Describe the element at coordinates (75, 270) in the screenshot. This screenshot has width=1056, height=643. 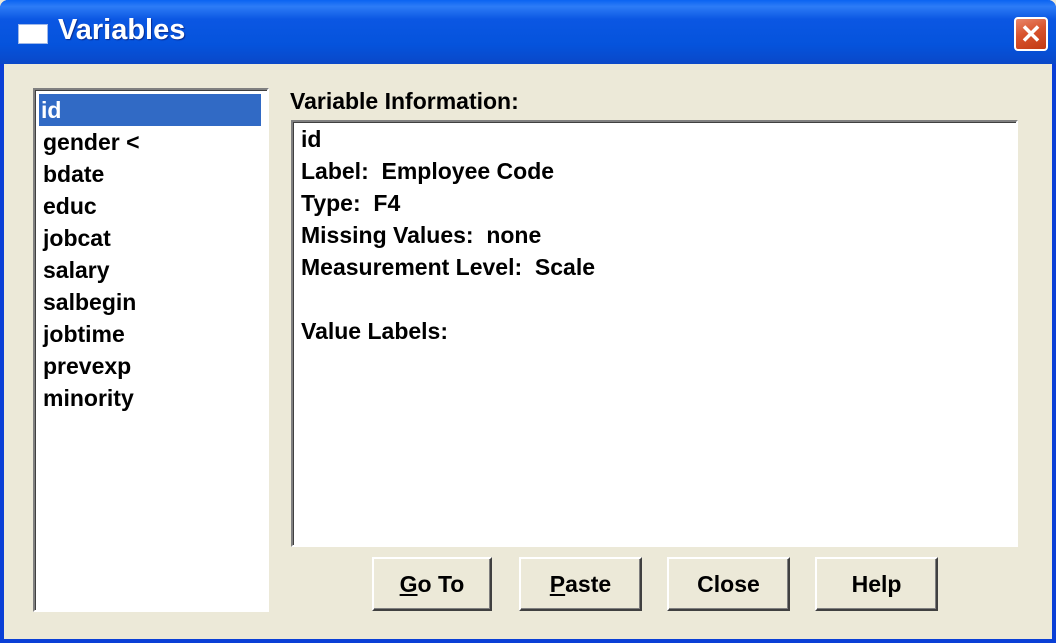
I see `list-item-salary: salary` at that location.